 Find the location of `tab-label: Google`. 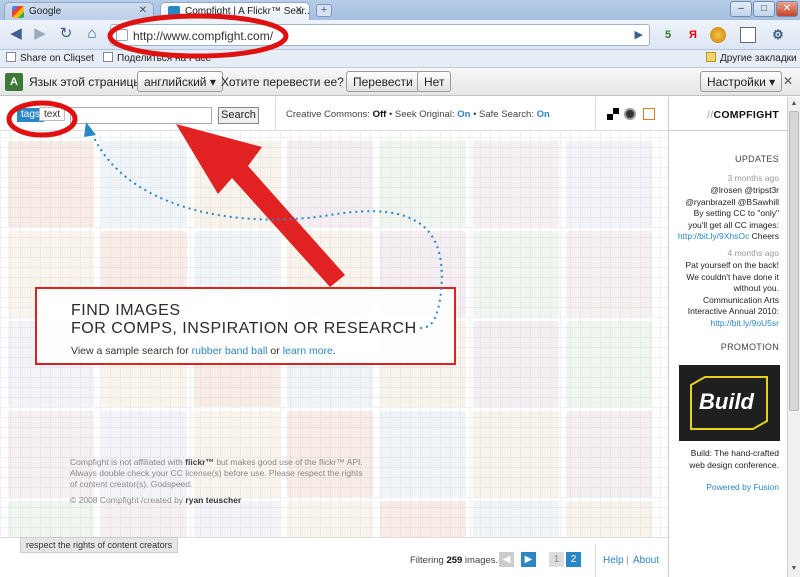

tab-label: Google is located at coordinates (45, 11).